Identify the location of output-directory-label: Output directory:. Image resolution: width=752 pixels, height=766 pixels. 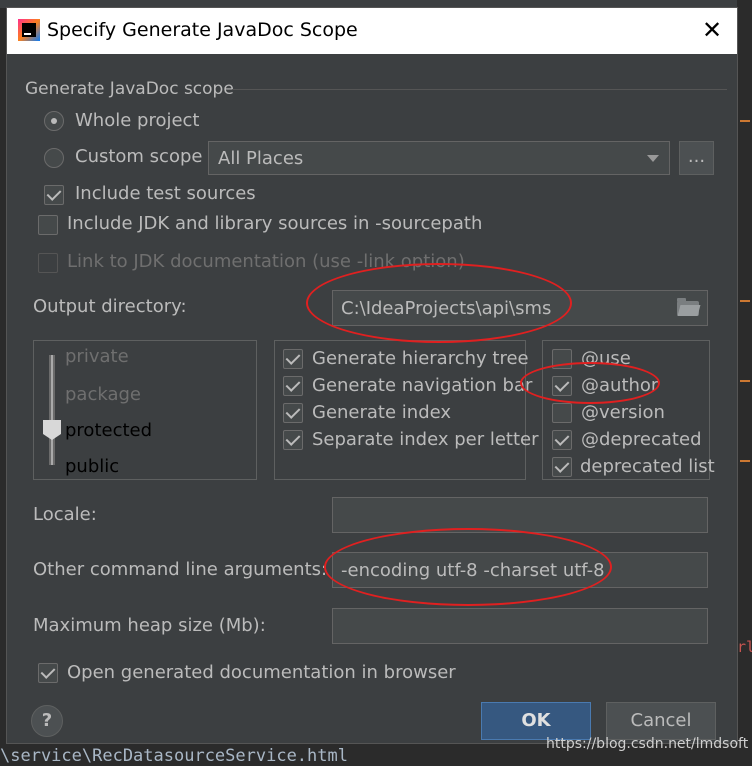
(110, 306).